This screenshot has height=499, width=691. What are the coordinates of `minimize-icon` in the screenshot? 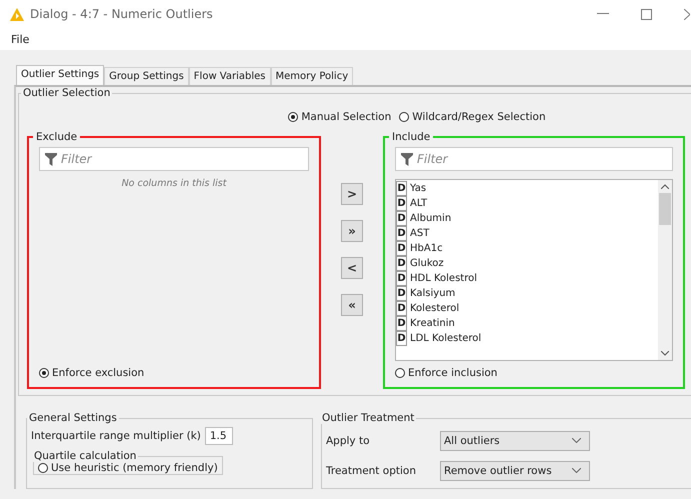 It's located at (603, 14).